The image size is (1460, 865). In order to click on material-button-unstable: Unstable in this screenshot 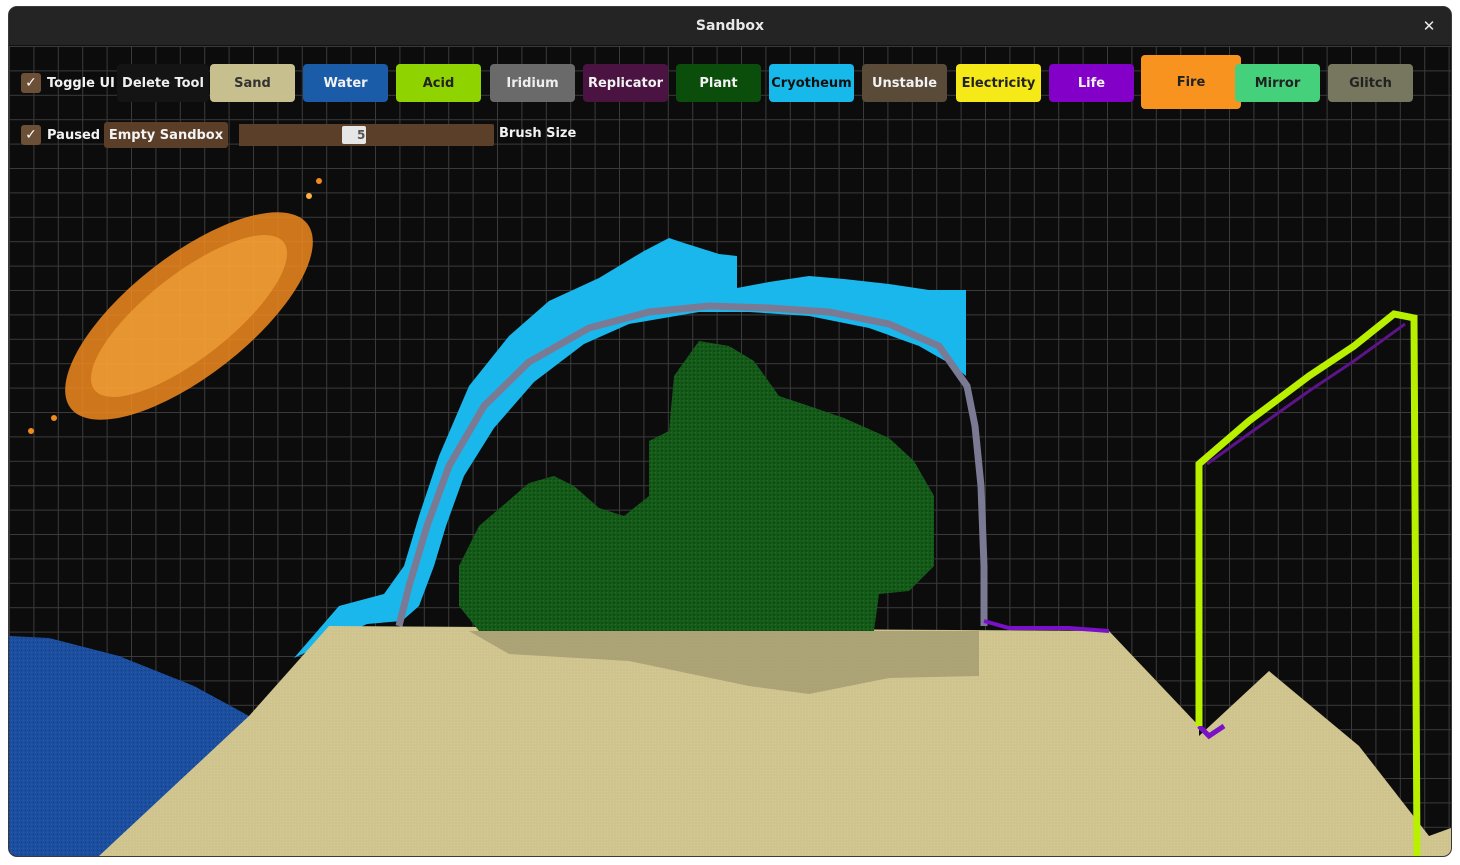, I will do `click(904, 83)`.